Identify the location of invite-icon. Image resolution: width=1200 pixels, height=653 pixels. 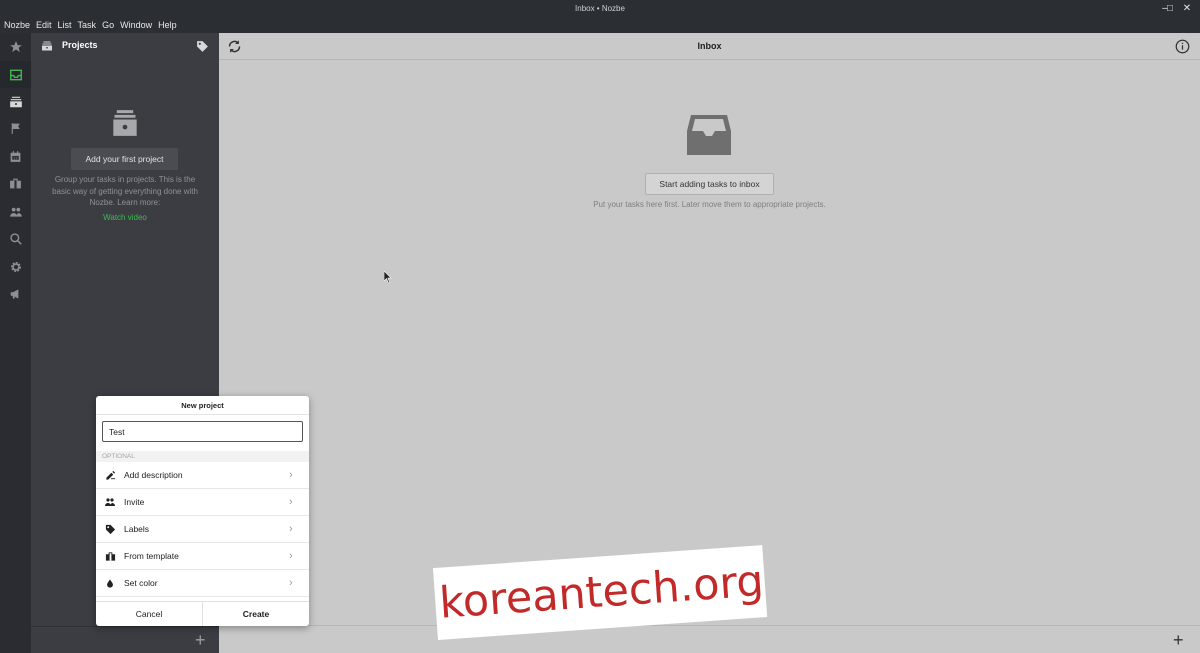
(110, 502).